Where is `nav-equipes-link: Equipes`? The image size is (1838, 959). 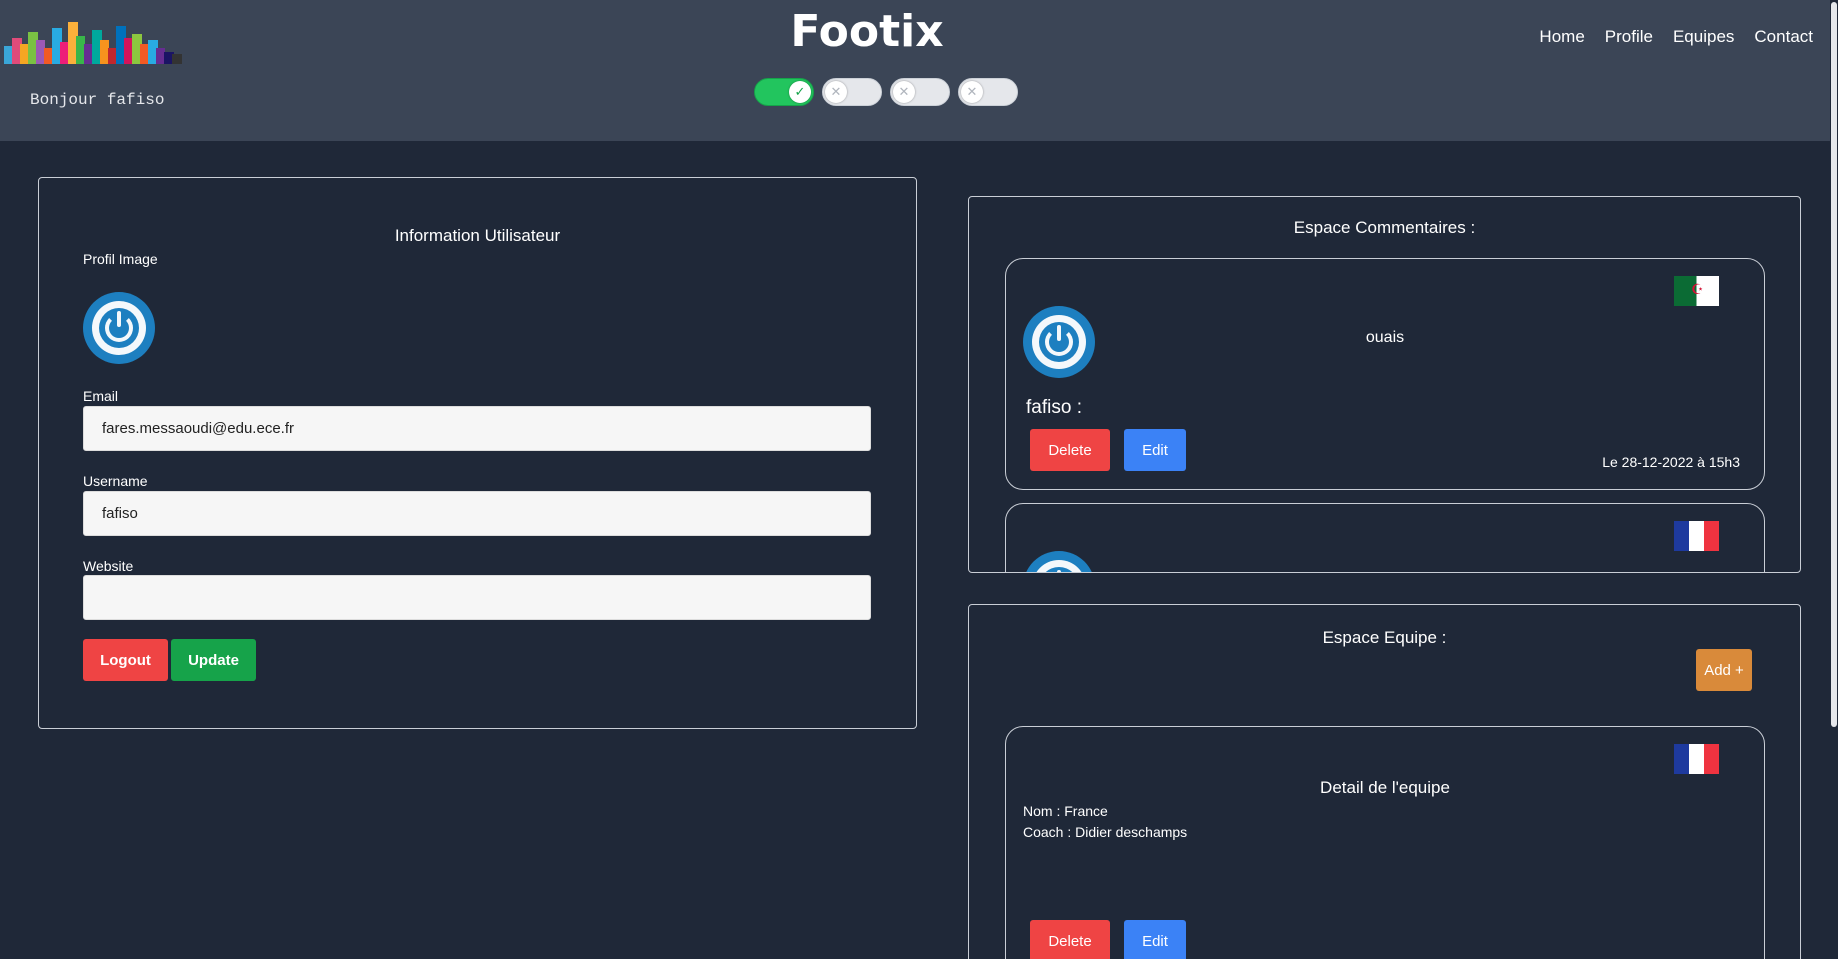 nav-equipes-link: Equipes is located at coordinates (1703, 37).